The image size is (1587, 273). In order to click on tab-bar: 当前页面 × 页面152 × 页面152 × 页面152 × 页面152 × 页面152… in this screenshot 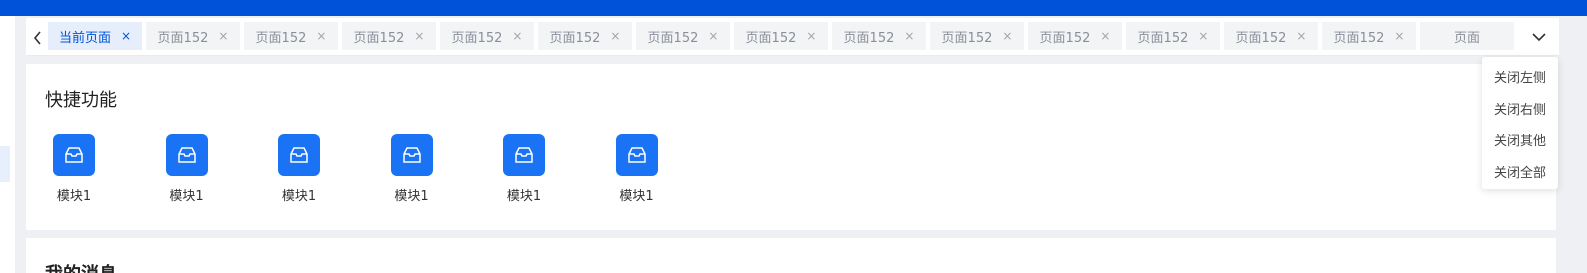, I will do `click(792, 37)`.